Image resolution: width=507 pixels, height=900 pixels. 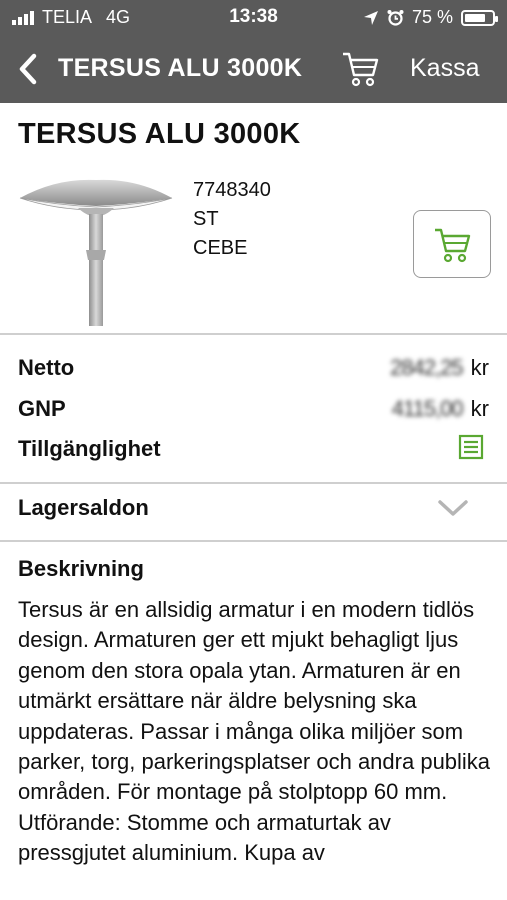 I want to click on gnp-price: 4115,00 kr, so click(x=440, y=409).